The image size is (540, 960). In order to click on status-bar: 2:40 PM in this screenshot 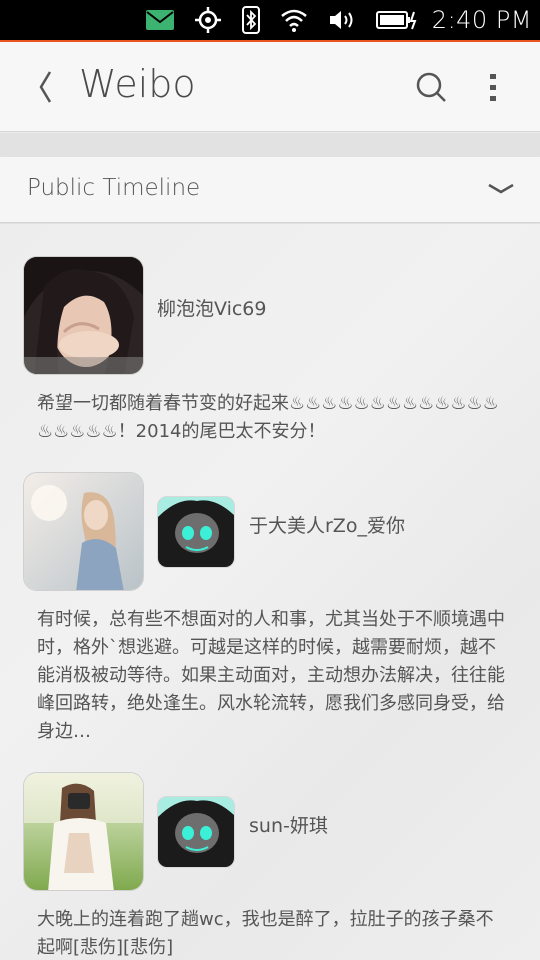, I will do `click(270, 20)`.